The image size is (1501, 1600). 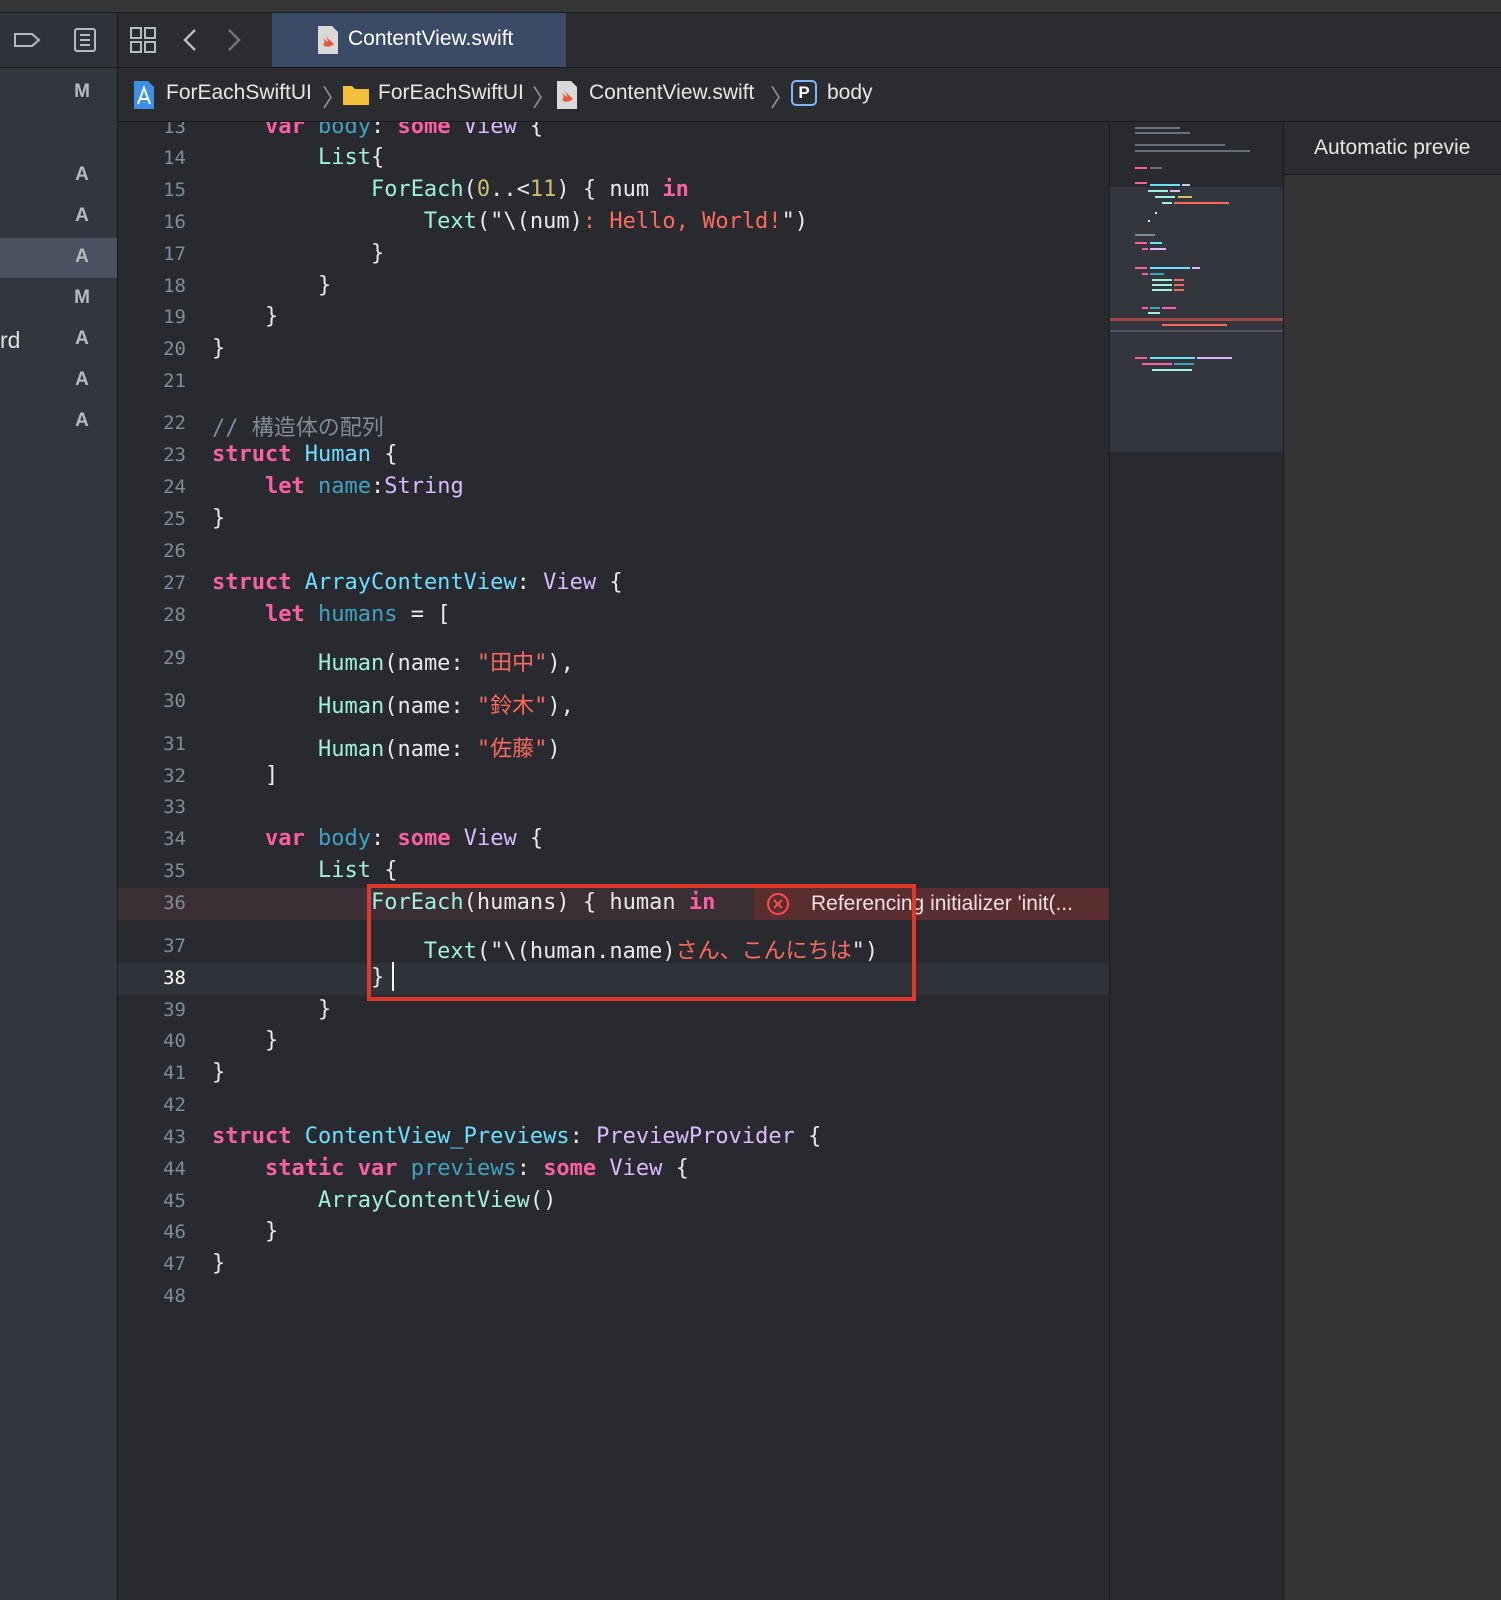 I want to click on forward-chevron-icon, so click(x=233, y=40).